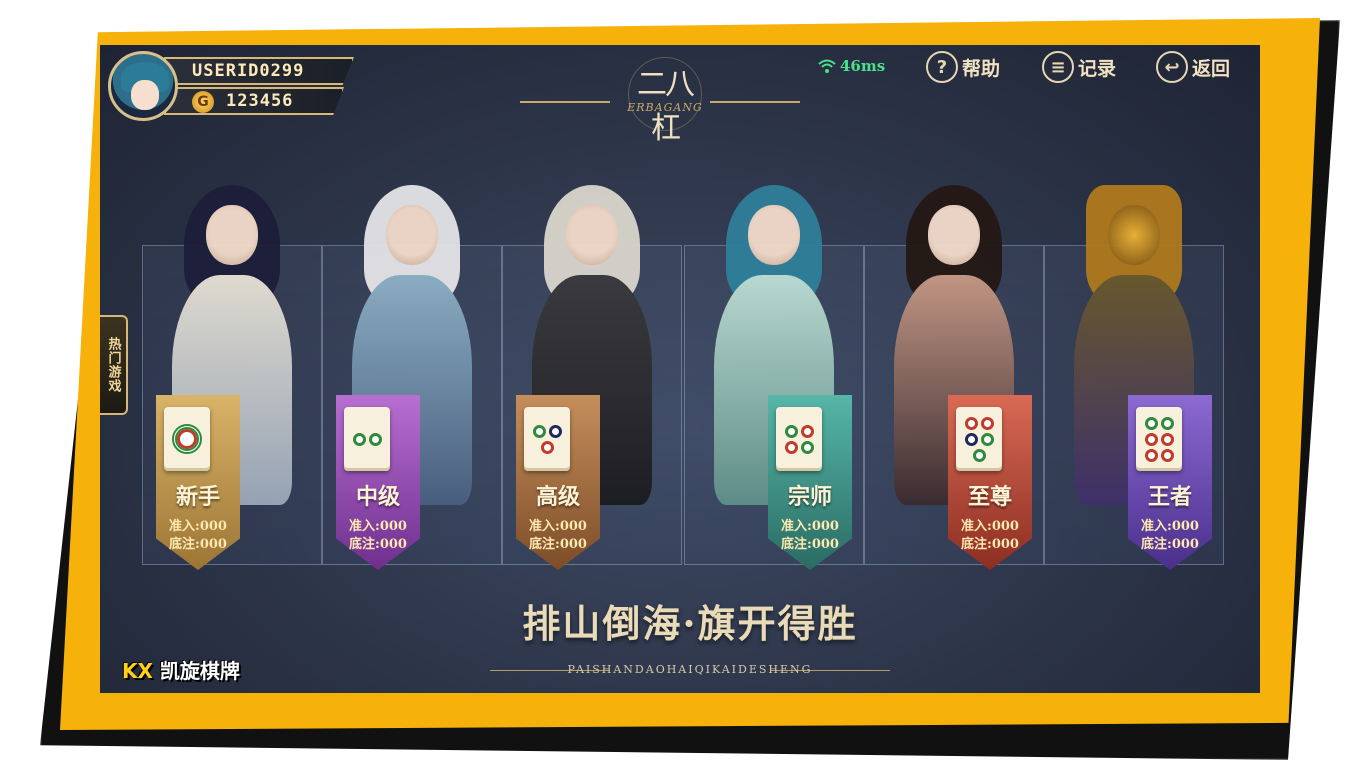 This screenshot has height=784, width=1363. What do you see at coordinates (1058, 67) in the screenshot?
I see `list-icon: ≡` at bounding box center [1058, 67].